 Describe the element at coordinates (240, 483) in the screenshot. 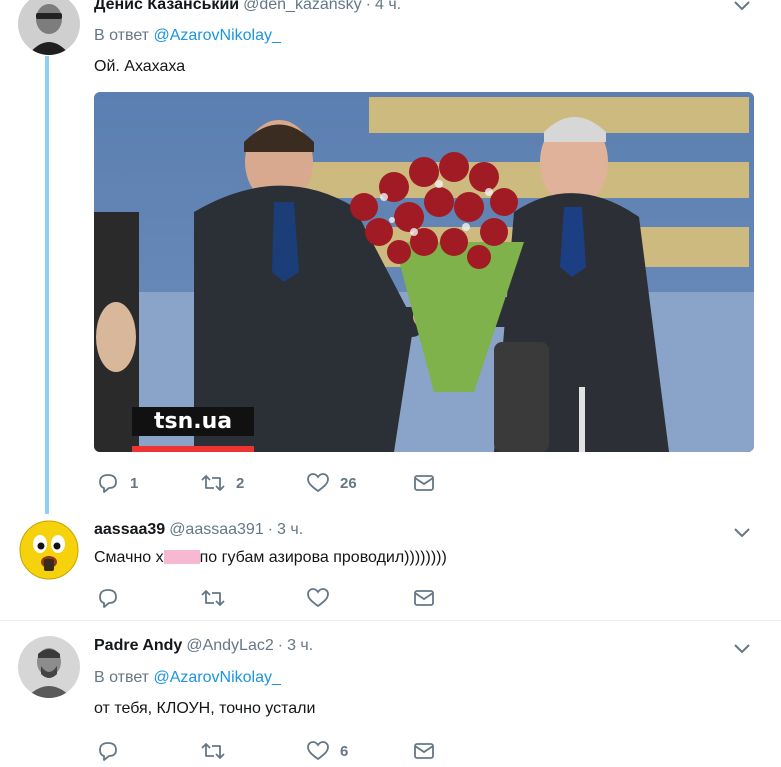

I see `retweet-count: 2` at that location.